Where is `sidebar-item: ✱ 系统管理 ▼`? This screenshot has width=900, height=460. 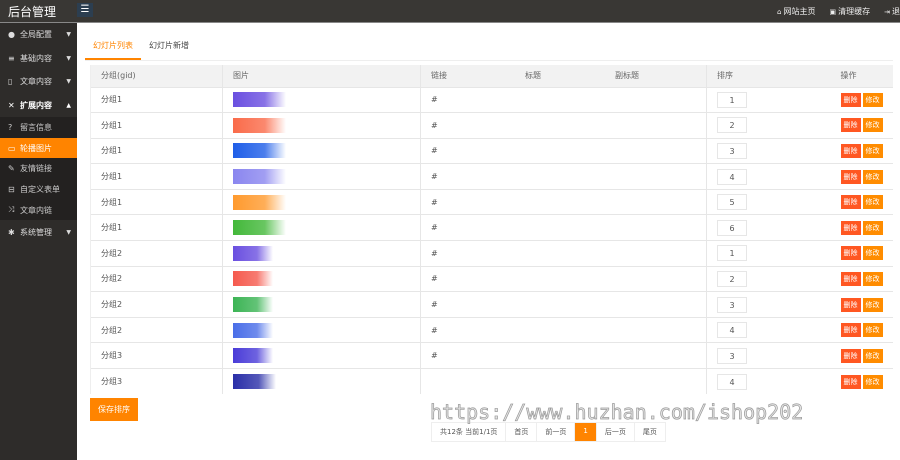
sidebar-item: ✱ 系统管理 ▼ is located at coordinates (38, 232).